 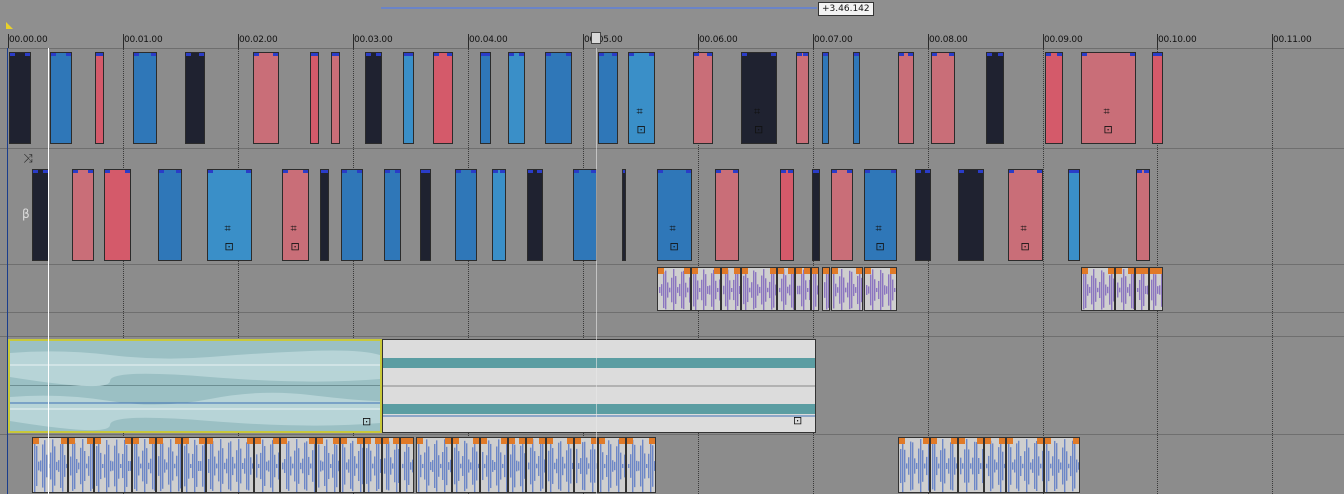 What do you see at coordinates (195, 386) in the screenshot?
I see `audio-event-selected: ⊡` at bounding box center [195, 386].